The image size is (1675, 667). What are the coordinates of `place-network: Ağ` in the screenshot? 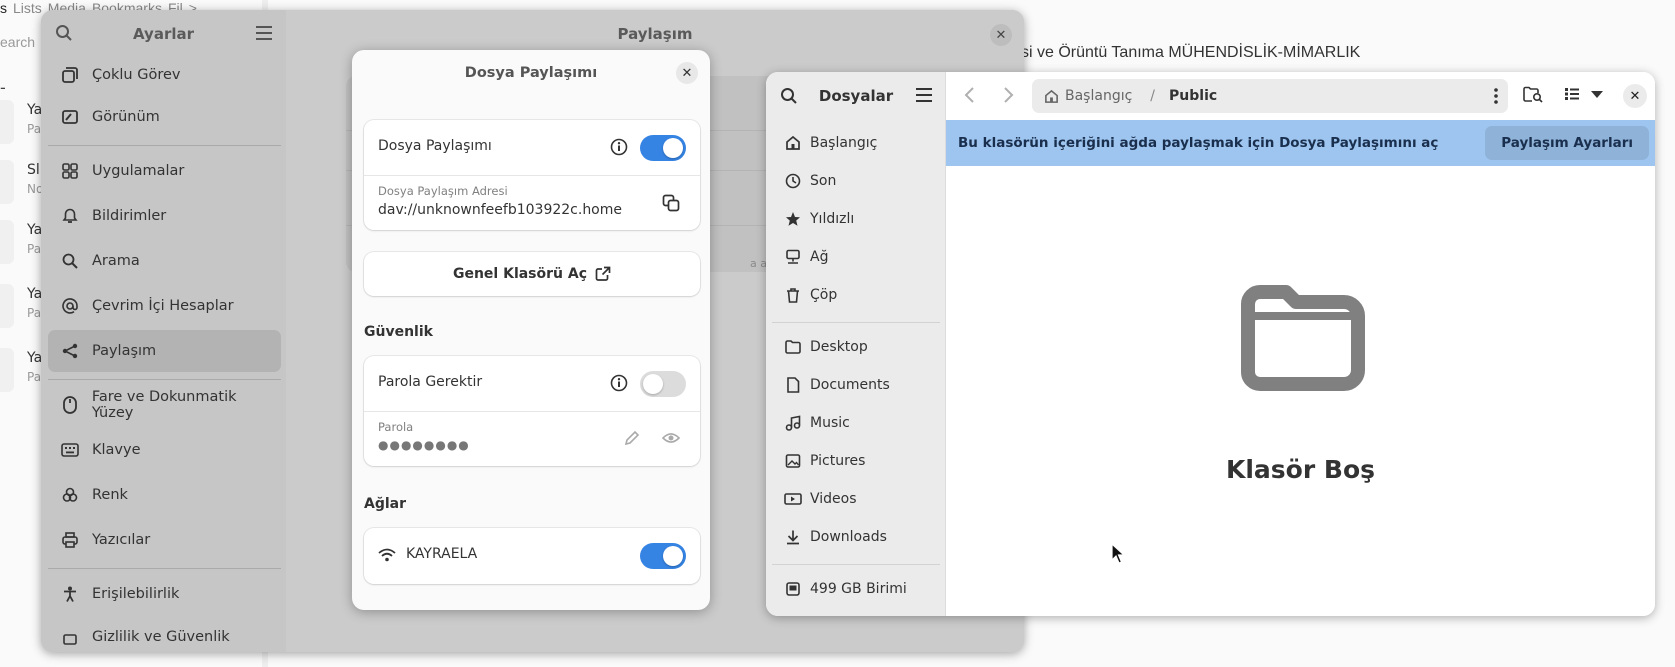 It's located at (856, 257).